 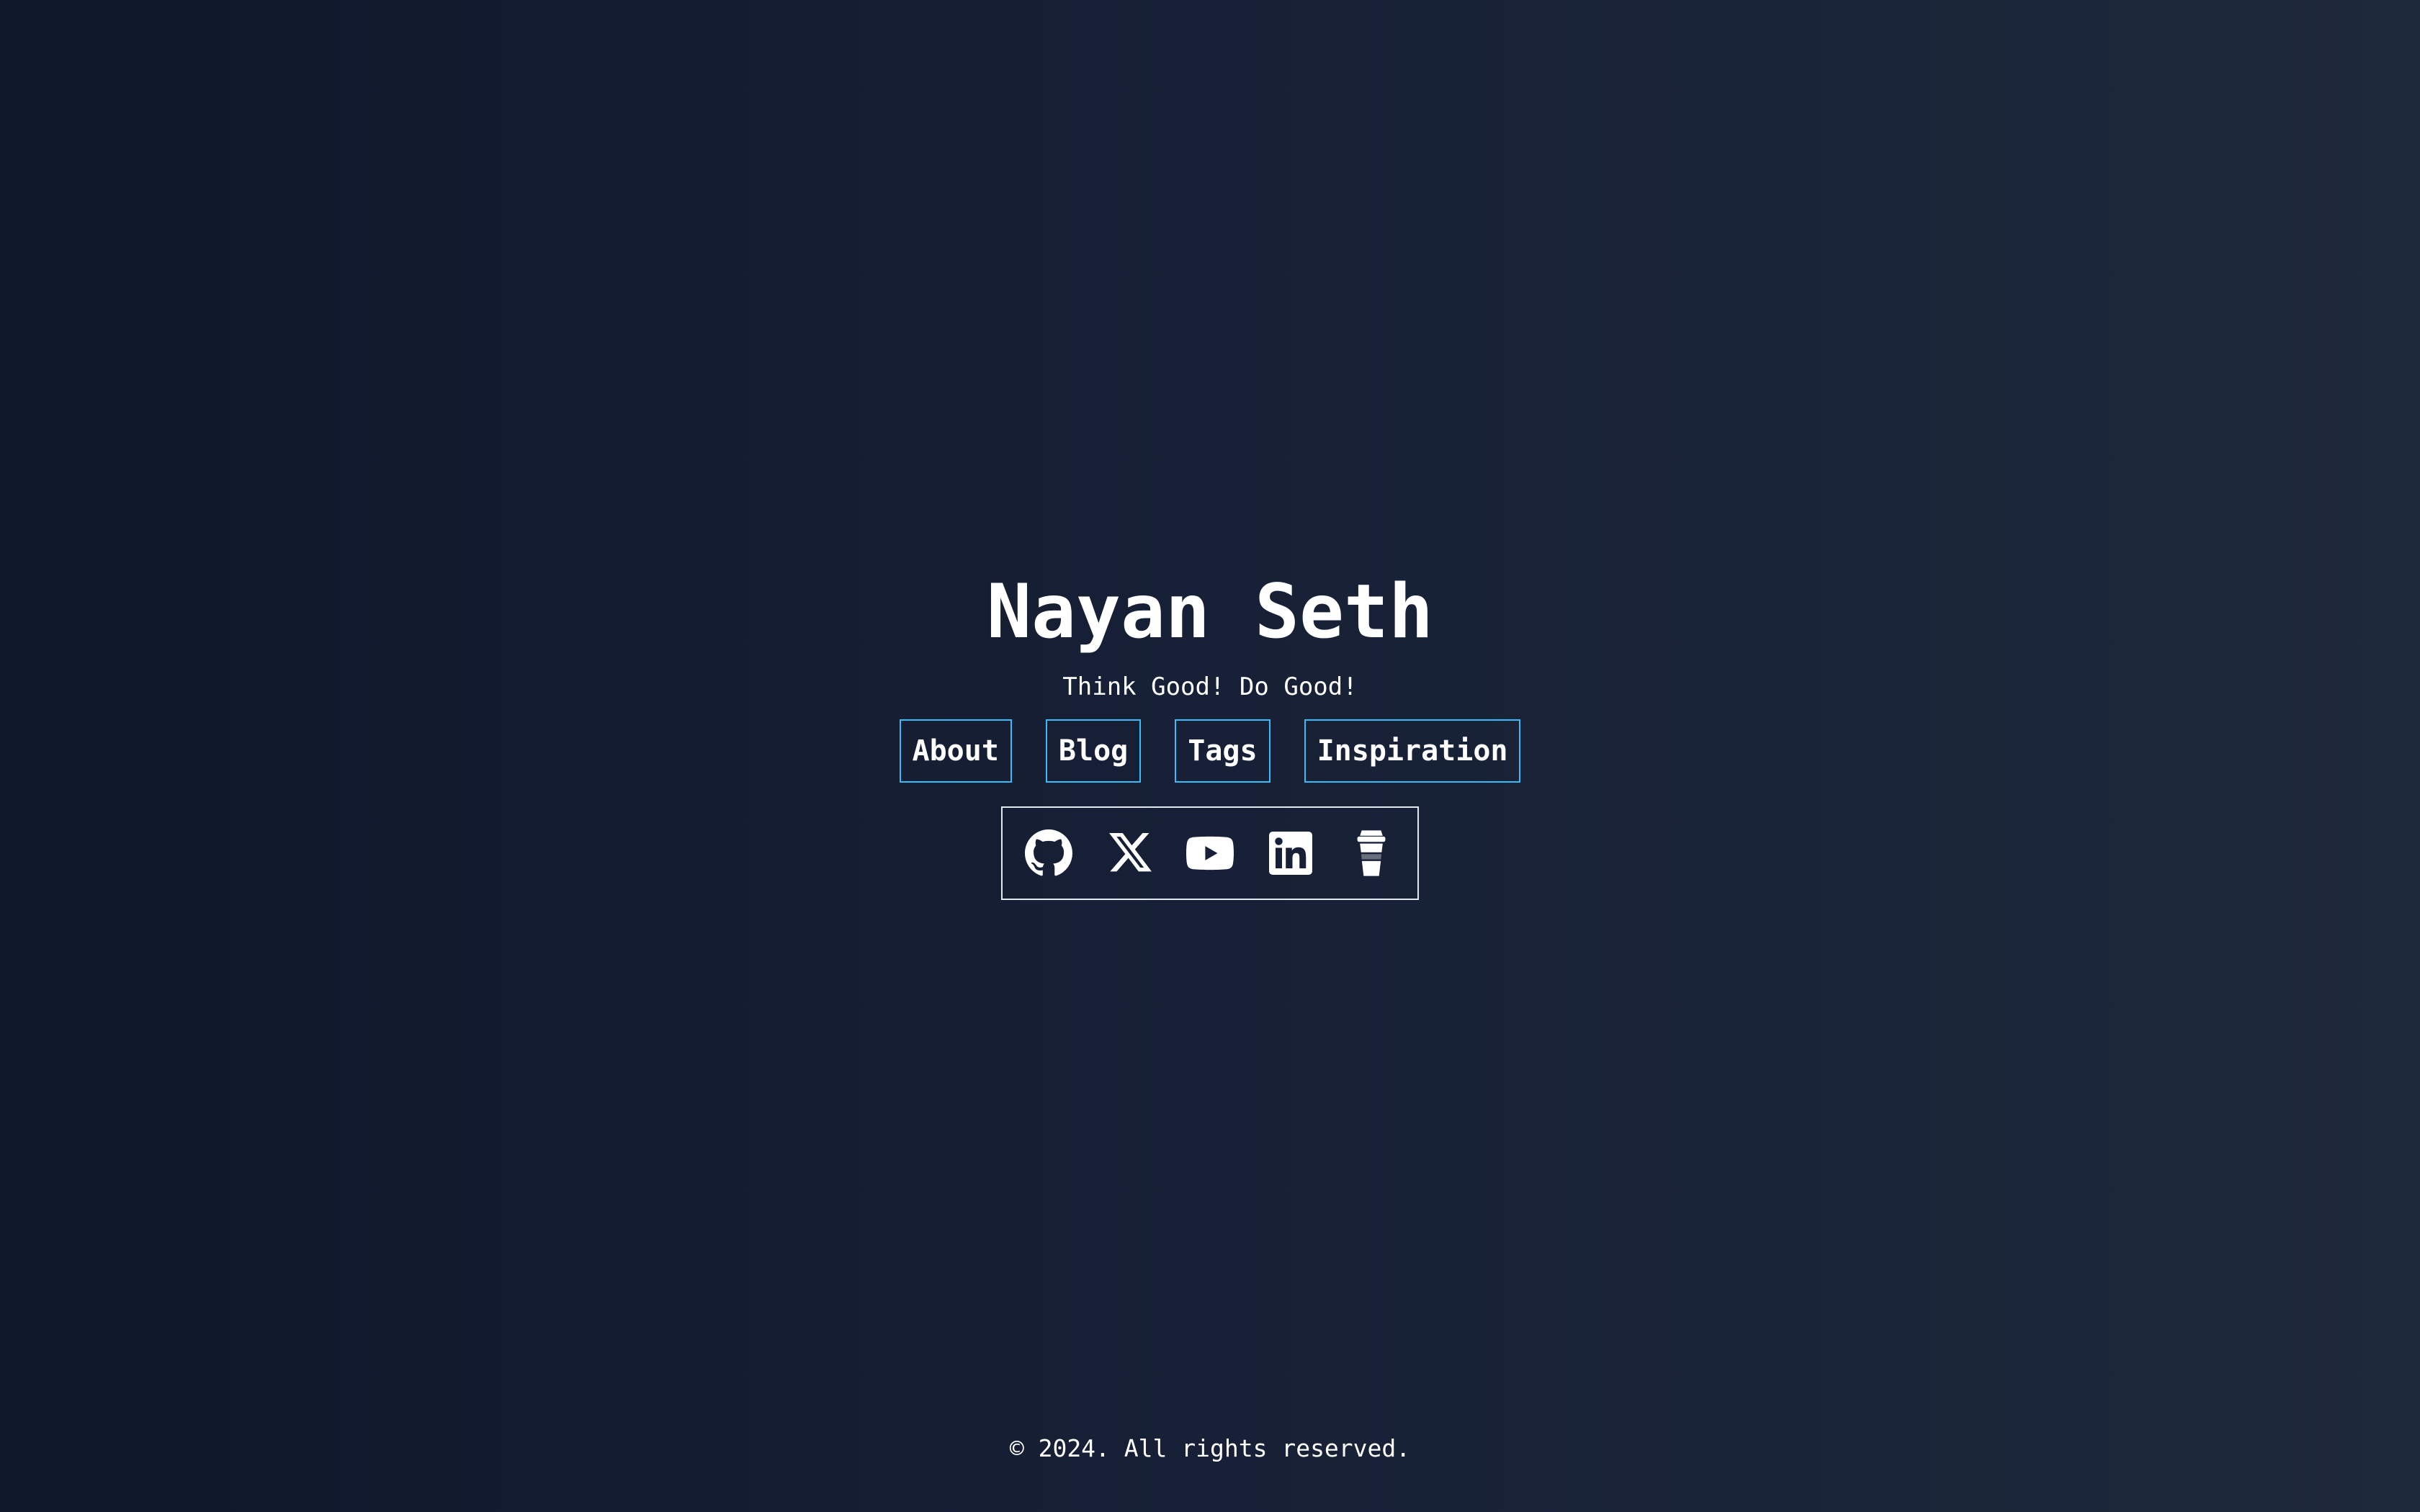 I want to click on main-nav: About Blog Tags Inspiration, so click(x=1210, y=751).